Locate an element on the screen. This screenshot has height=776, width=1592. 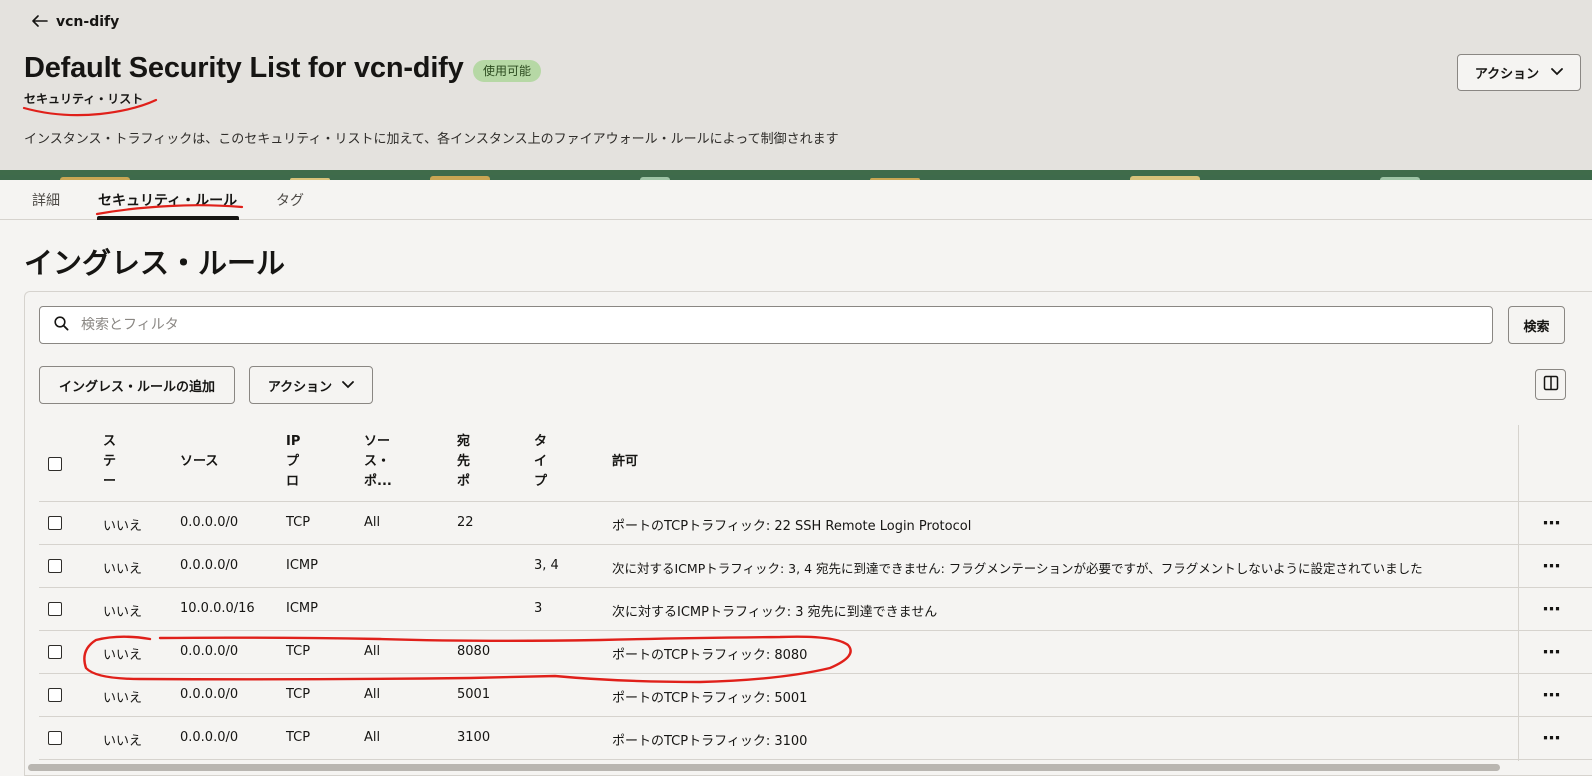
back-link: vcn-dify is located at coordinates (75, 21).